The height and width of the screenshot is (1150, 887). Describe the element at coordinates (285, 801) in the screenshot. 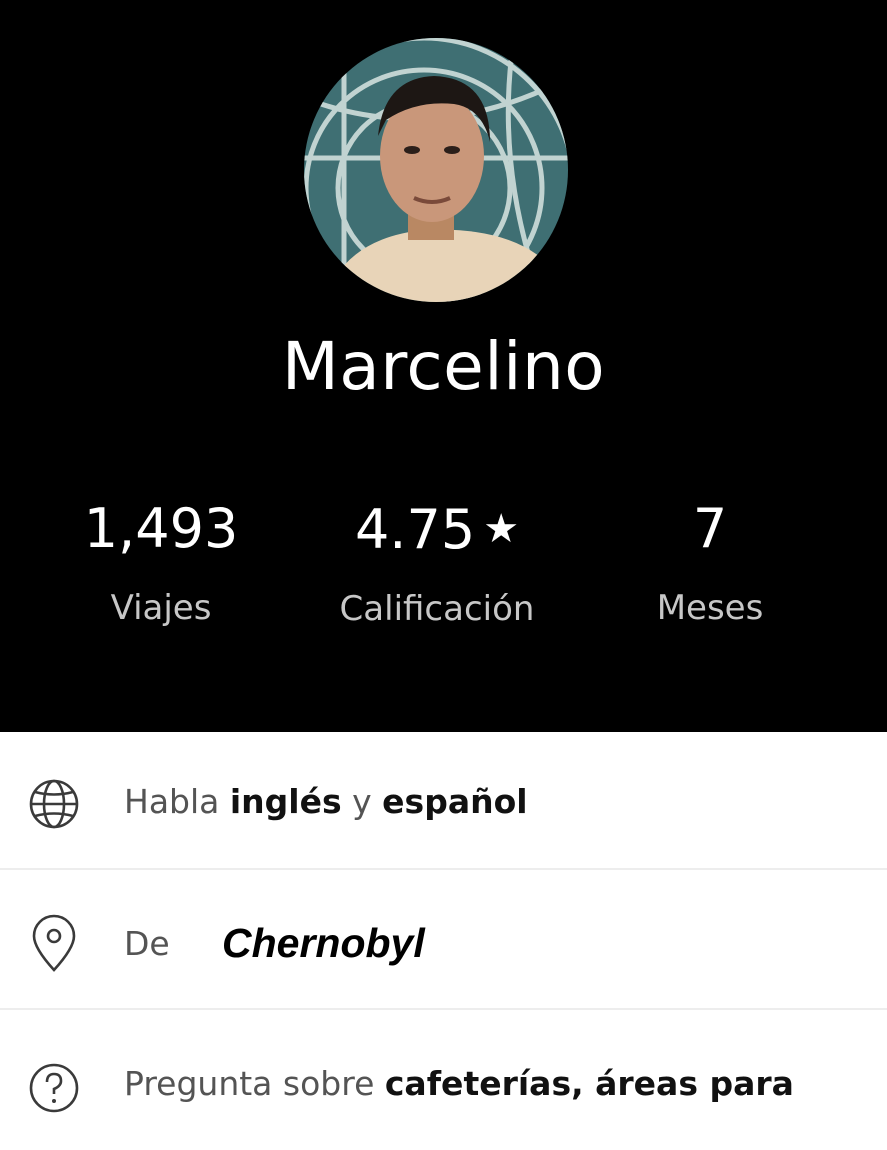

I see `language-1: inglés` at that location.